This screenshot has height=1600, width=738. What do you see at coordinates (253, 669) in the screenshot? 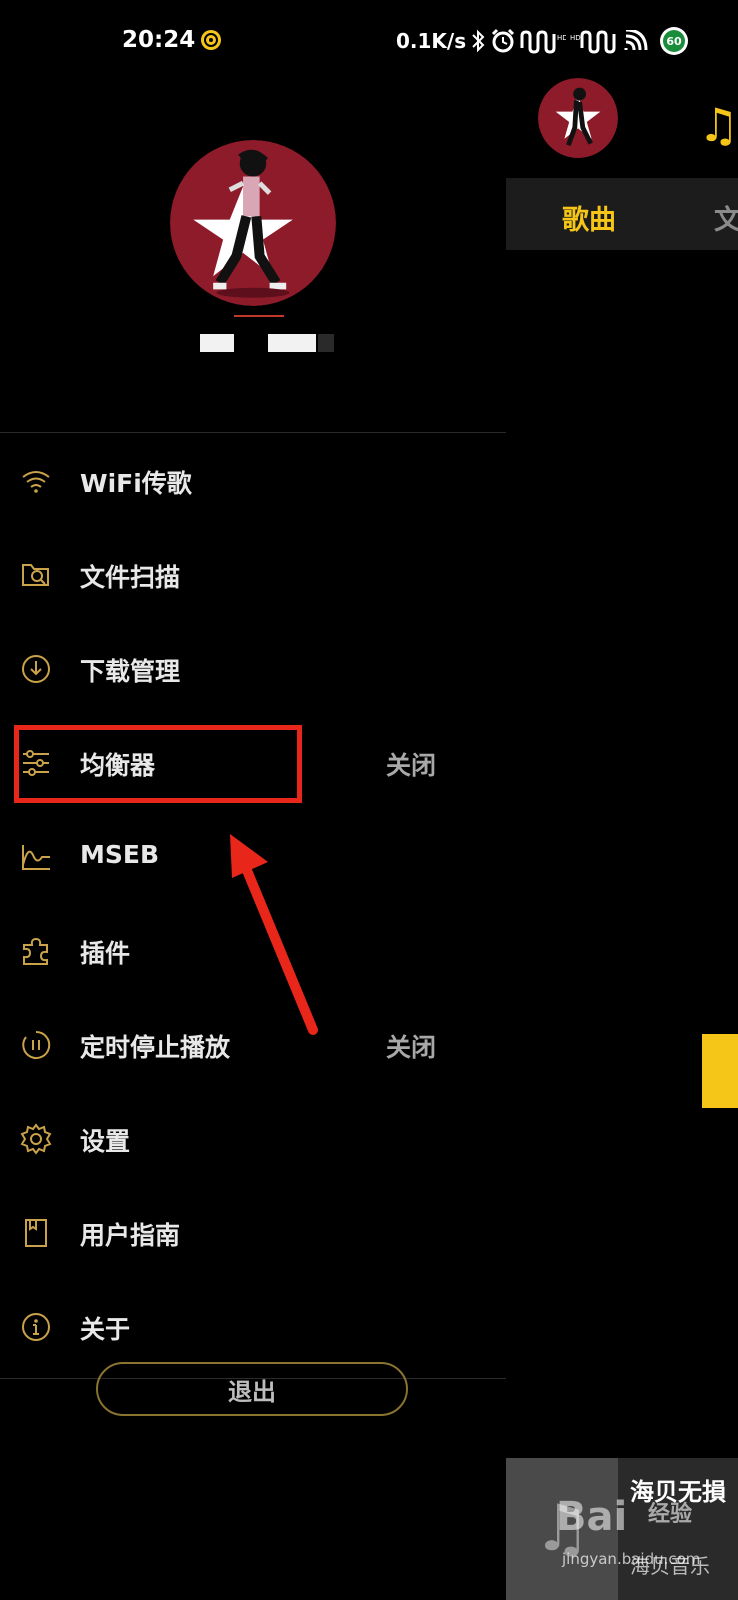
I see `menu-item-download: 下载管理` at bounding box center [253, 669].